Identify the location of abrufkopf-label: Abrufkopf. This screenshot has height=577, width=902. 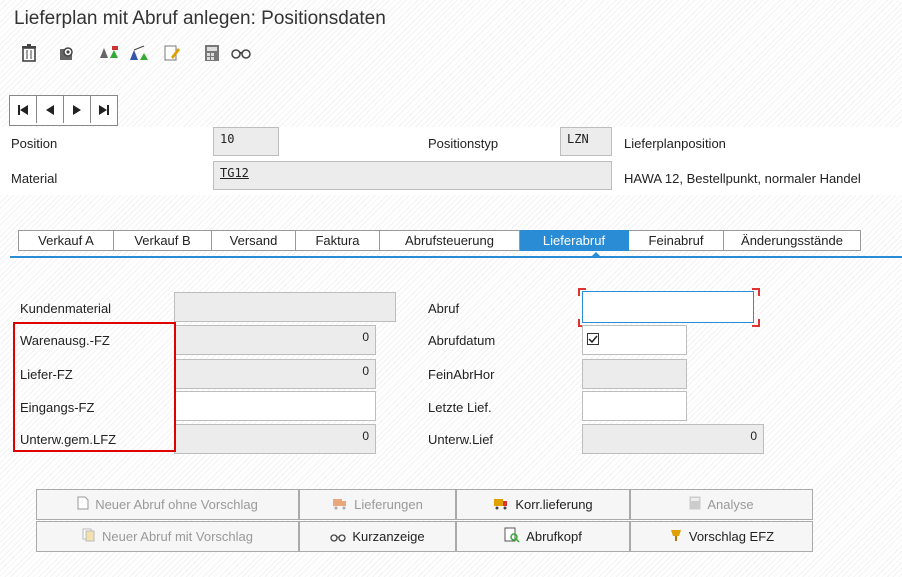
(554, 536).